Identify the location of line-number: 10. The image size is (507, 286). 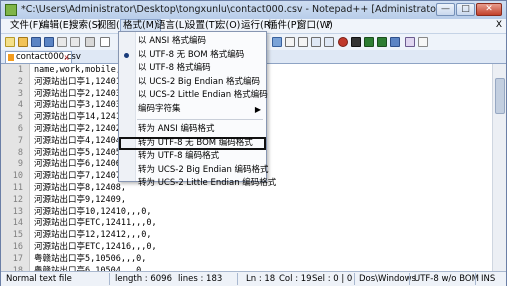
(17, 176).